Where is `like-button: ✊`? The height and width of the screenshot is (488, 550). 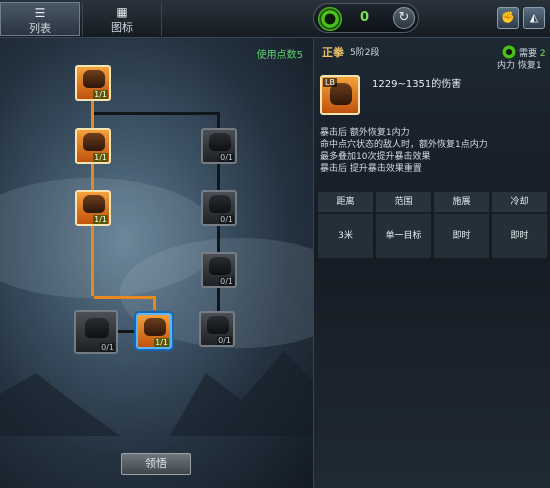
like-button: ✊ is located at coordinates (508, 18).